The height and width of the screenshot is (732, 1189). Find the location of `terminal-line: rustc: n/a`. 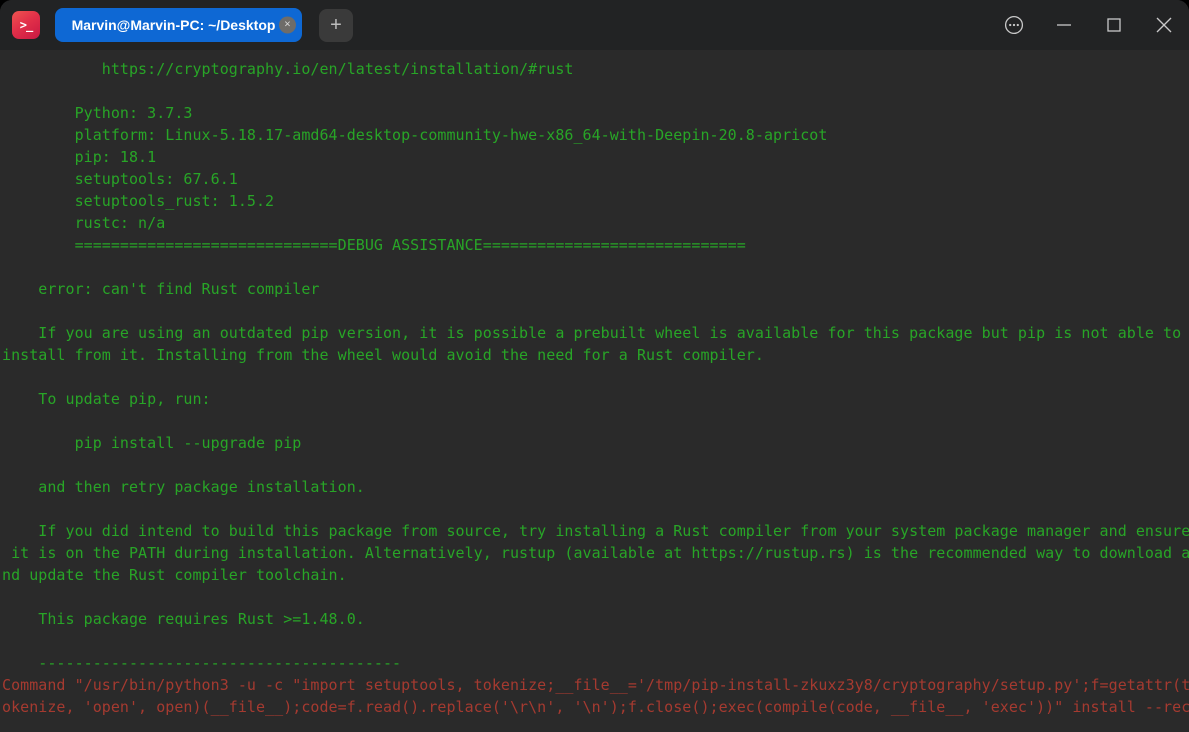

terminal-line: rustc: n/a is located at coordinates (84, 223).